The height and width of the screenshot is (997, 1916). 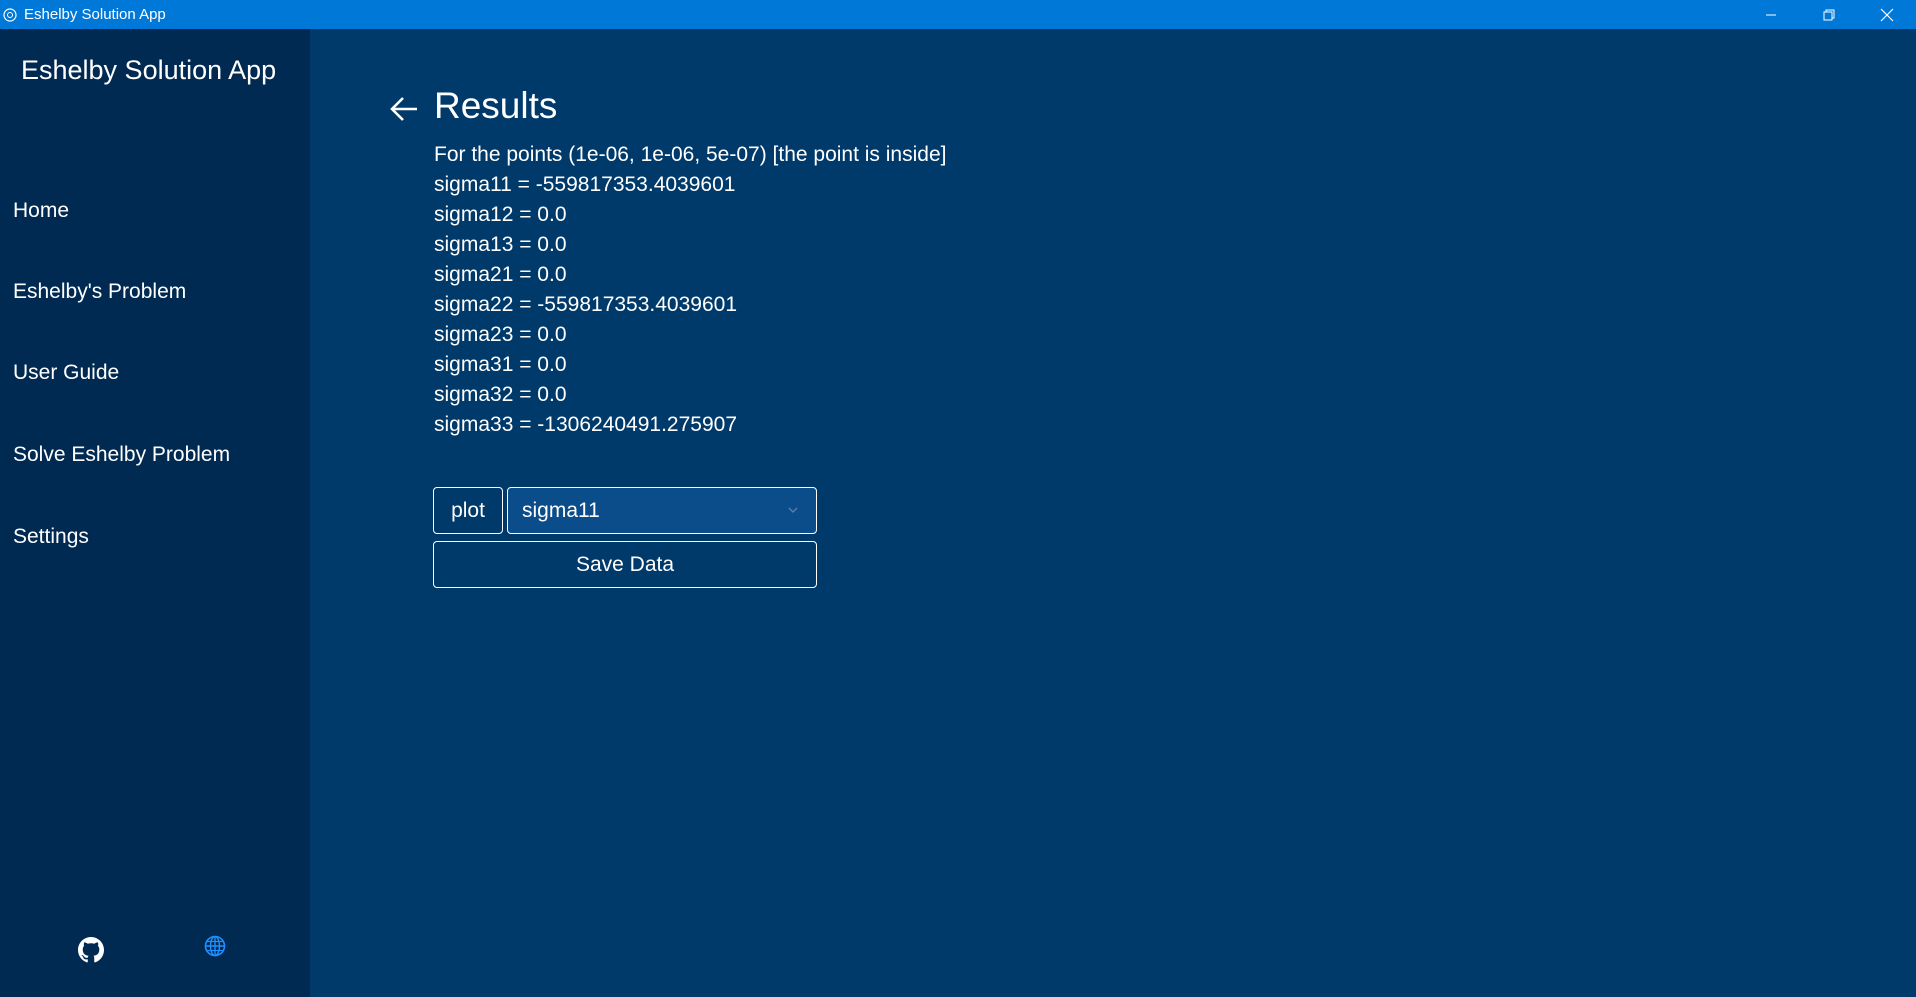 I want to click on result-sigma23: sigma23 = 0.0, so click(x=500, y=334).